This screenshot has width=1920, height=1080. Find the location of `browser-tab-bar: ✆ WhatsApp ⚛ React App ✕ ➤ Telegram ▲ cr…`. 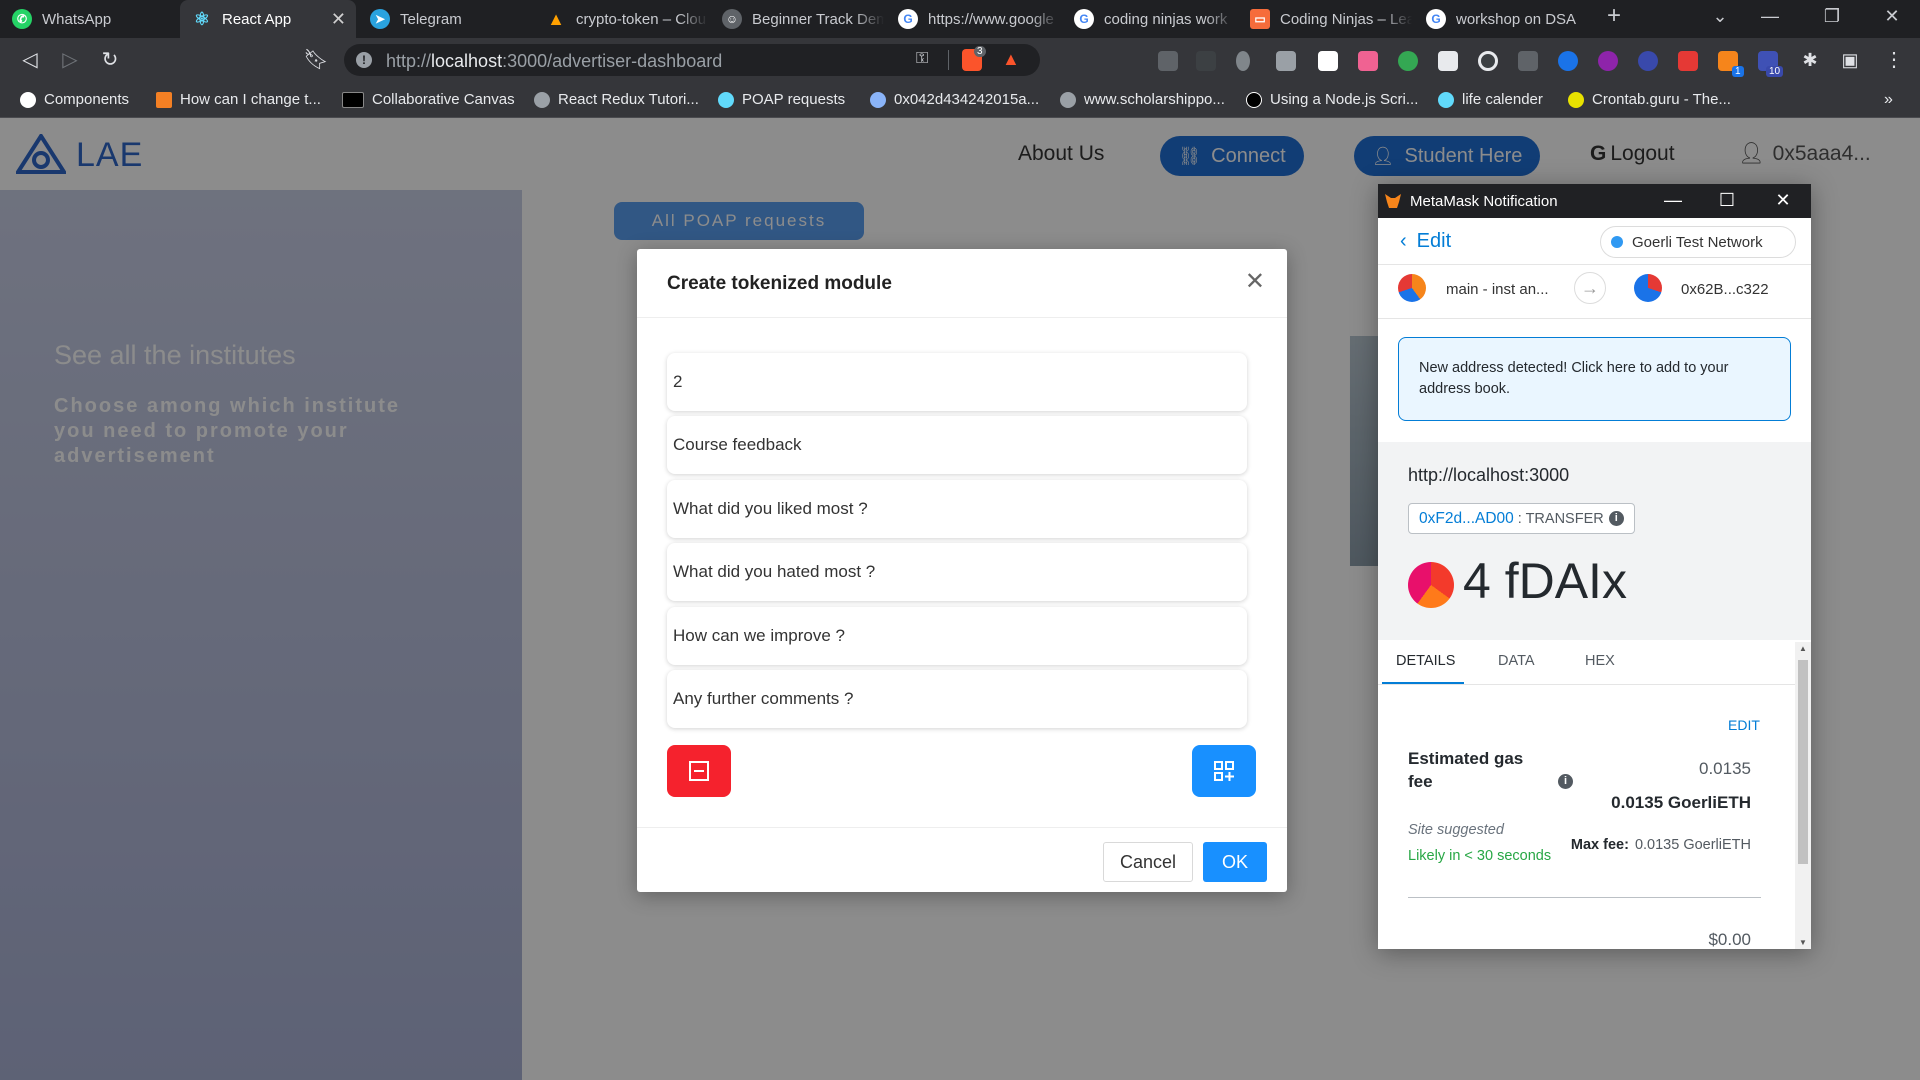

browser-tab-bar: ✆ WhatsApp ⚛ React App ✕ ➤ Telegram ▲ cr… is located at coordinates (960, 19).